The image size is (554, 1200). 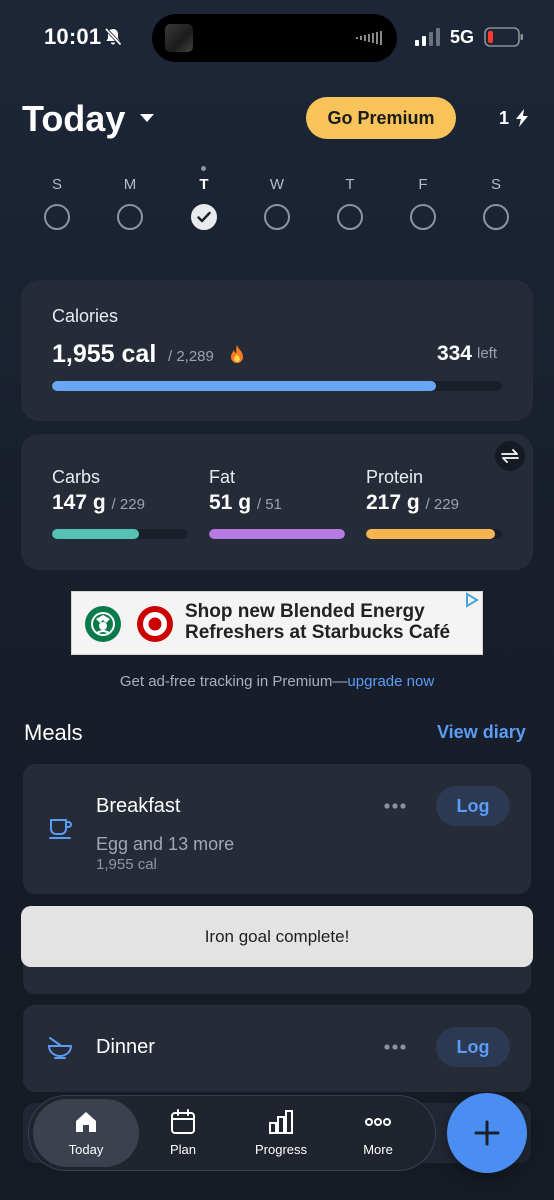 I want to click on tab-label: Plan, so click(x=183, y=1149).